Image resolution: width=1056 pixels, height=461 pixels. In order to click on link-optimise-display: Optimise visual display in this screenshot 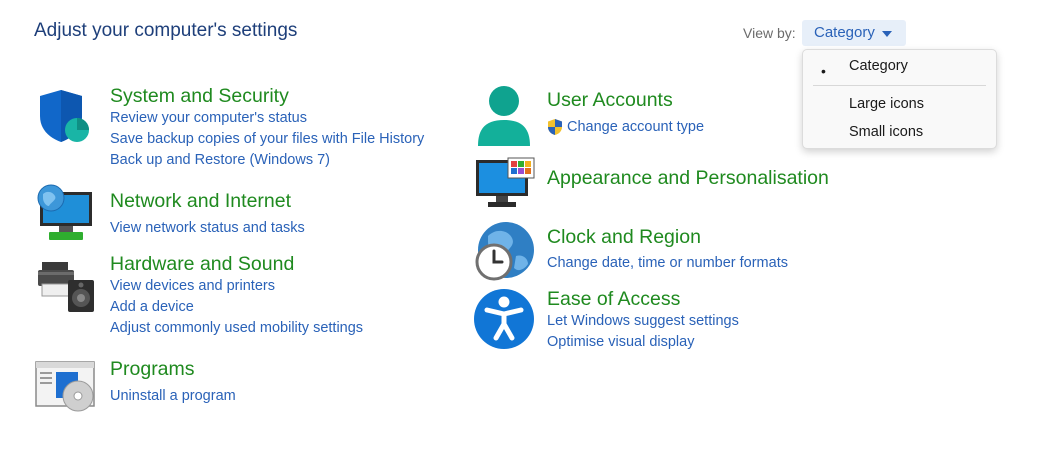, I will do `click(620, 342)`.